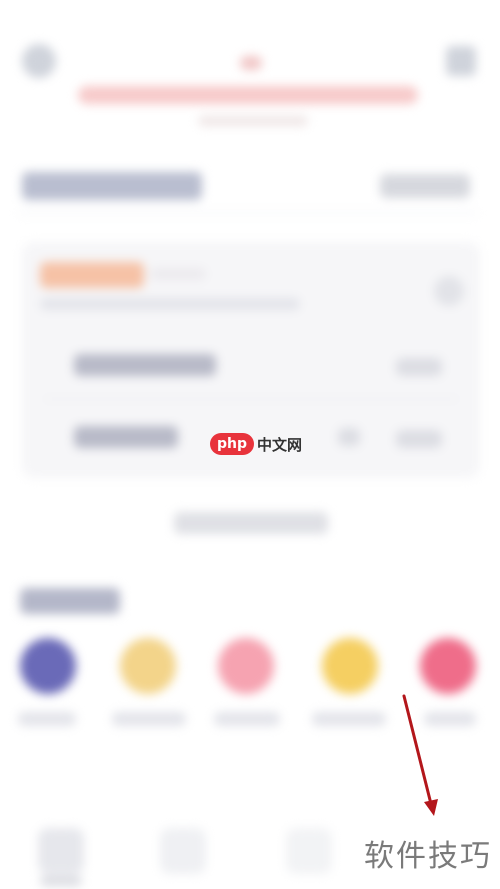 The image size is (500, 889). Describe the element at coordinates (350, 666) in the screenshot. I see `shortcut-4-icon` at that location.